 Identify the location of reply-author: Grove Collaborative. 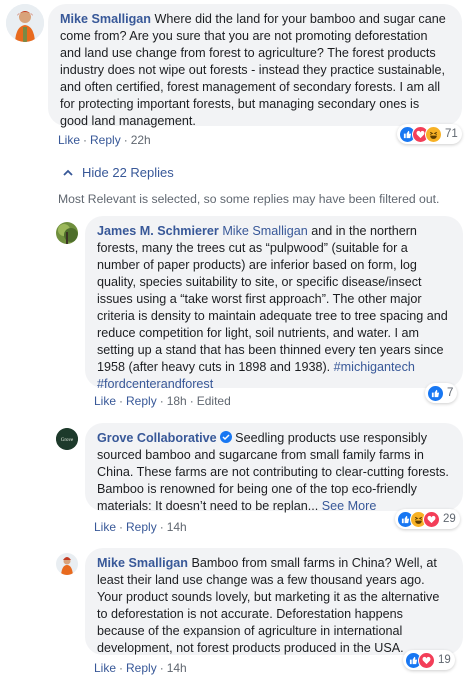
(157, 438).